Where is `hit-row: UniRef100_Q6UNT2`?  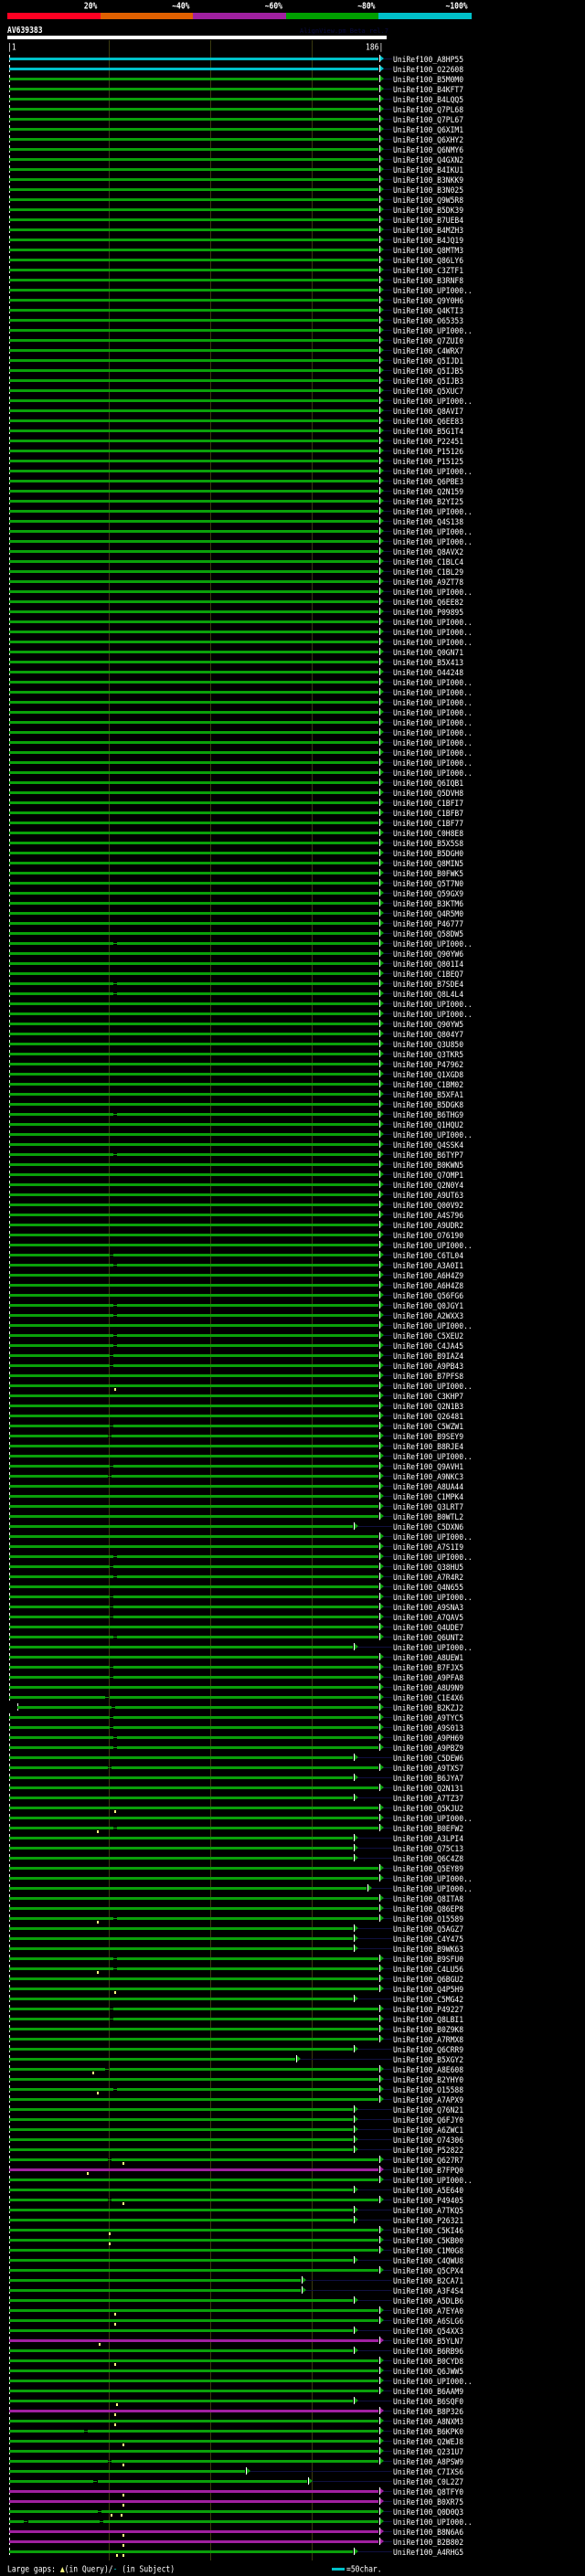
hit-row: UniRef100_Q6UNT2 is located at coordinates (293, 1638).